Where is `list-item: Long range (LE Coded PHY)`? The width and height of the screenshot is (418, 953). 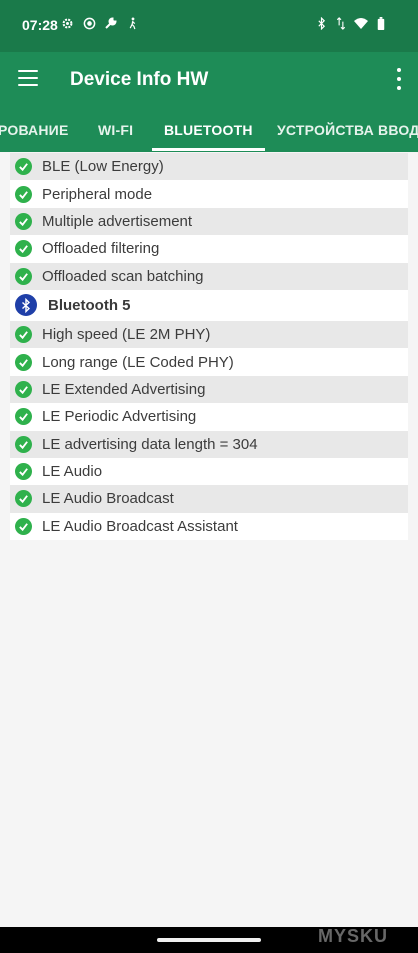
list-item: Long range (LE Coded PHY) is located at coordinates (209, 362).